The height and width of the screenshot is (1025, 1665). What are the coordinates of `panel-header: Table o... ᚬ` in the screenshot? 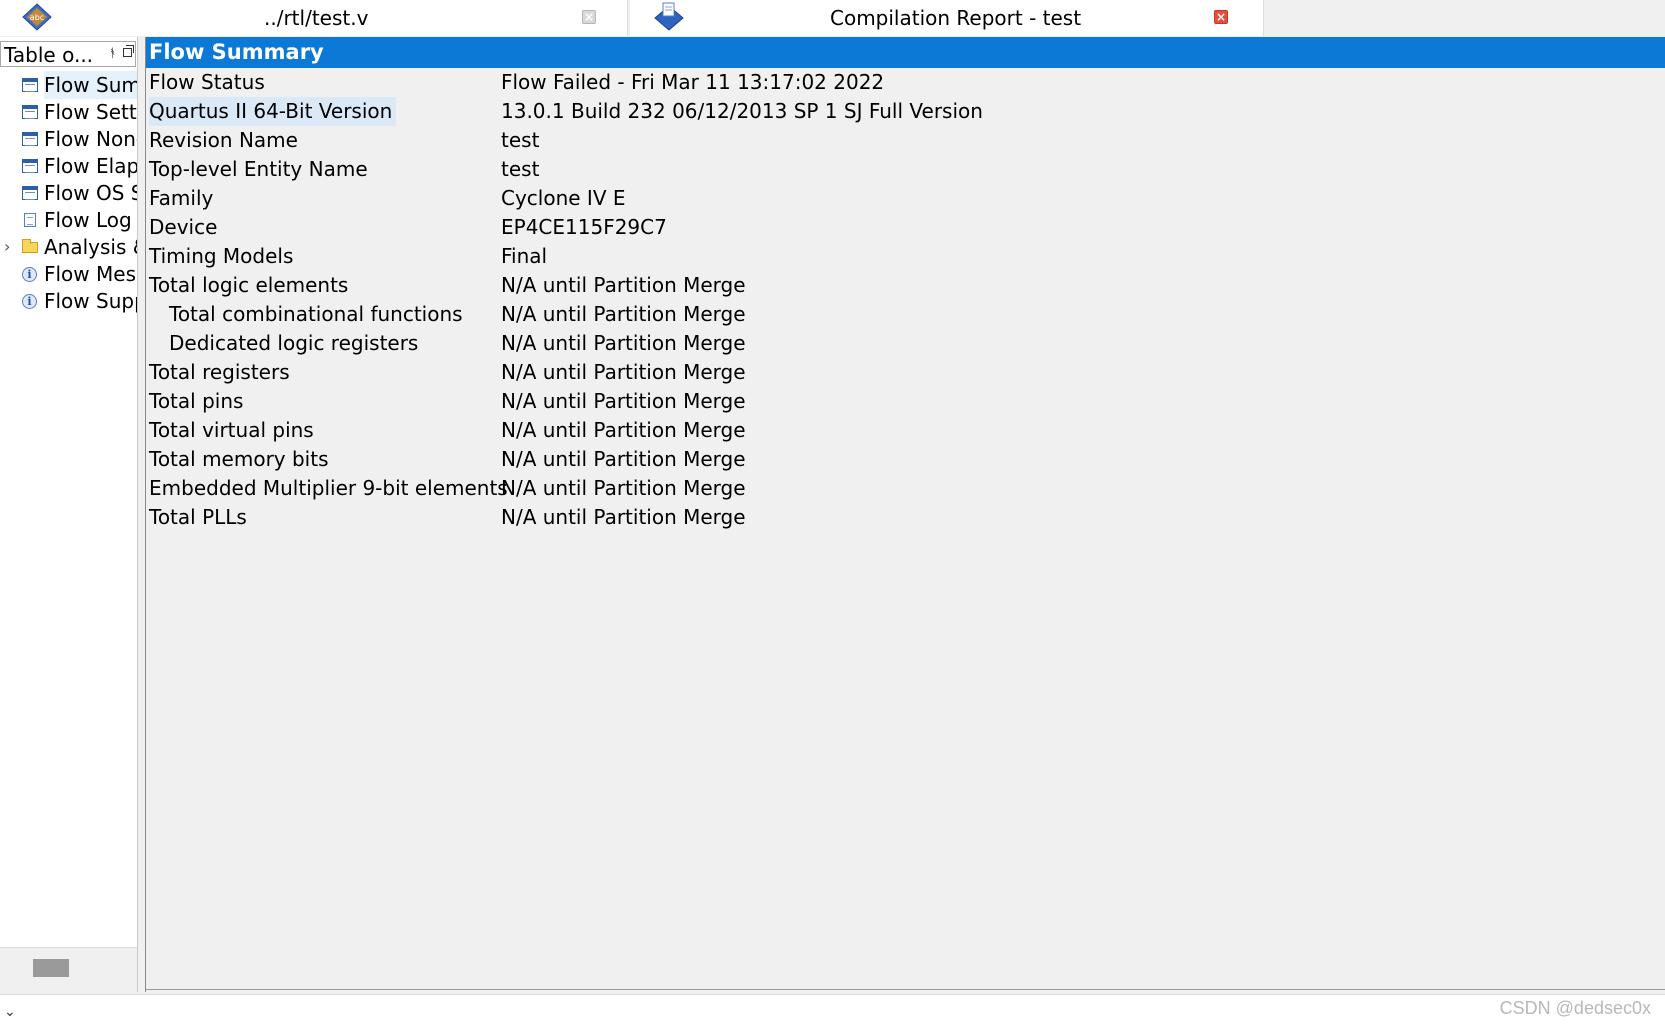 It's located at (68, 54).